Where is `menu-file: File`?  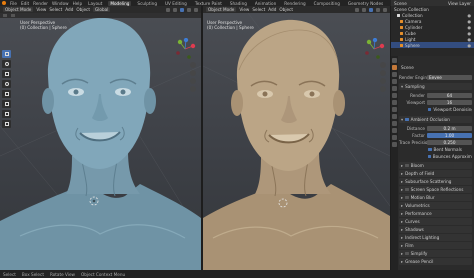
menu-file: File is located at coordinates (13, 3).